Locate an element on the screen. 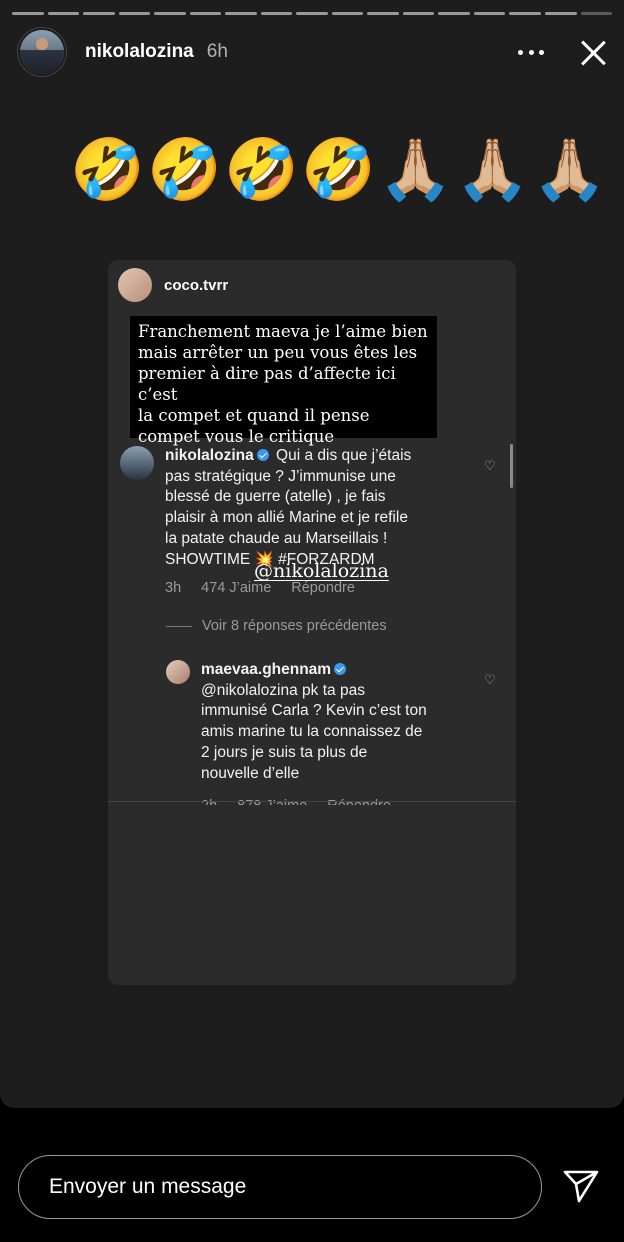  close-icon is located at coordinates (593, 52).